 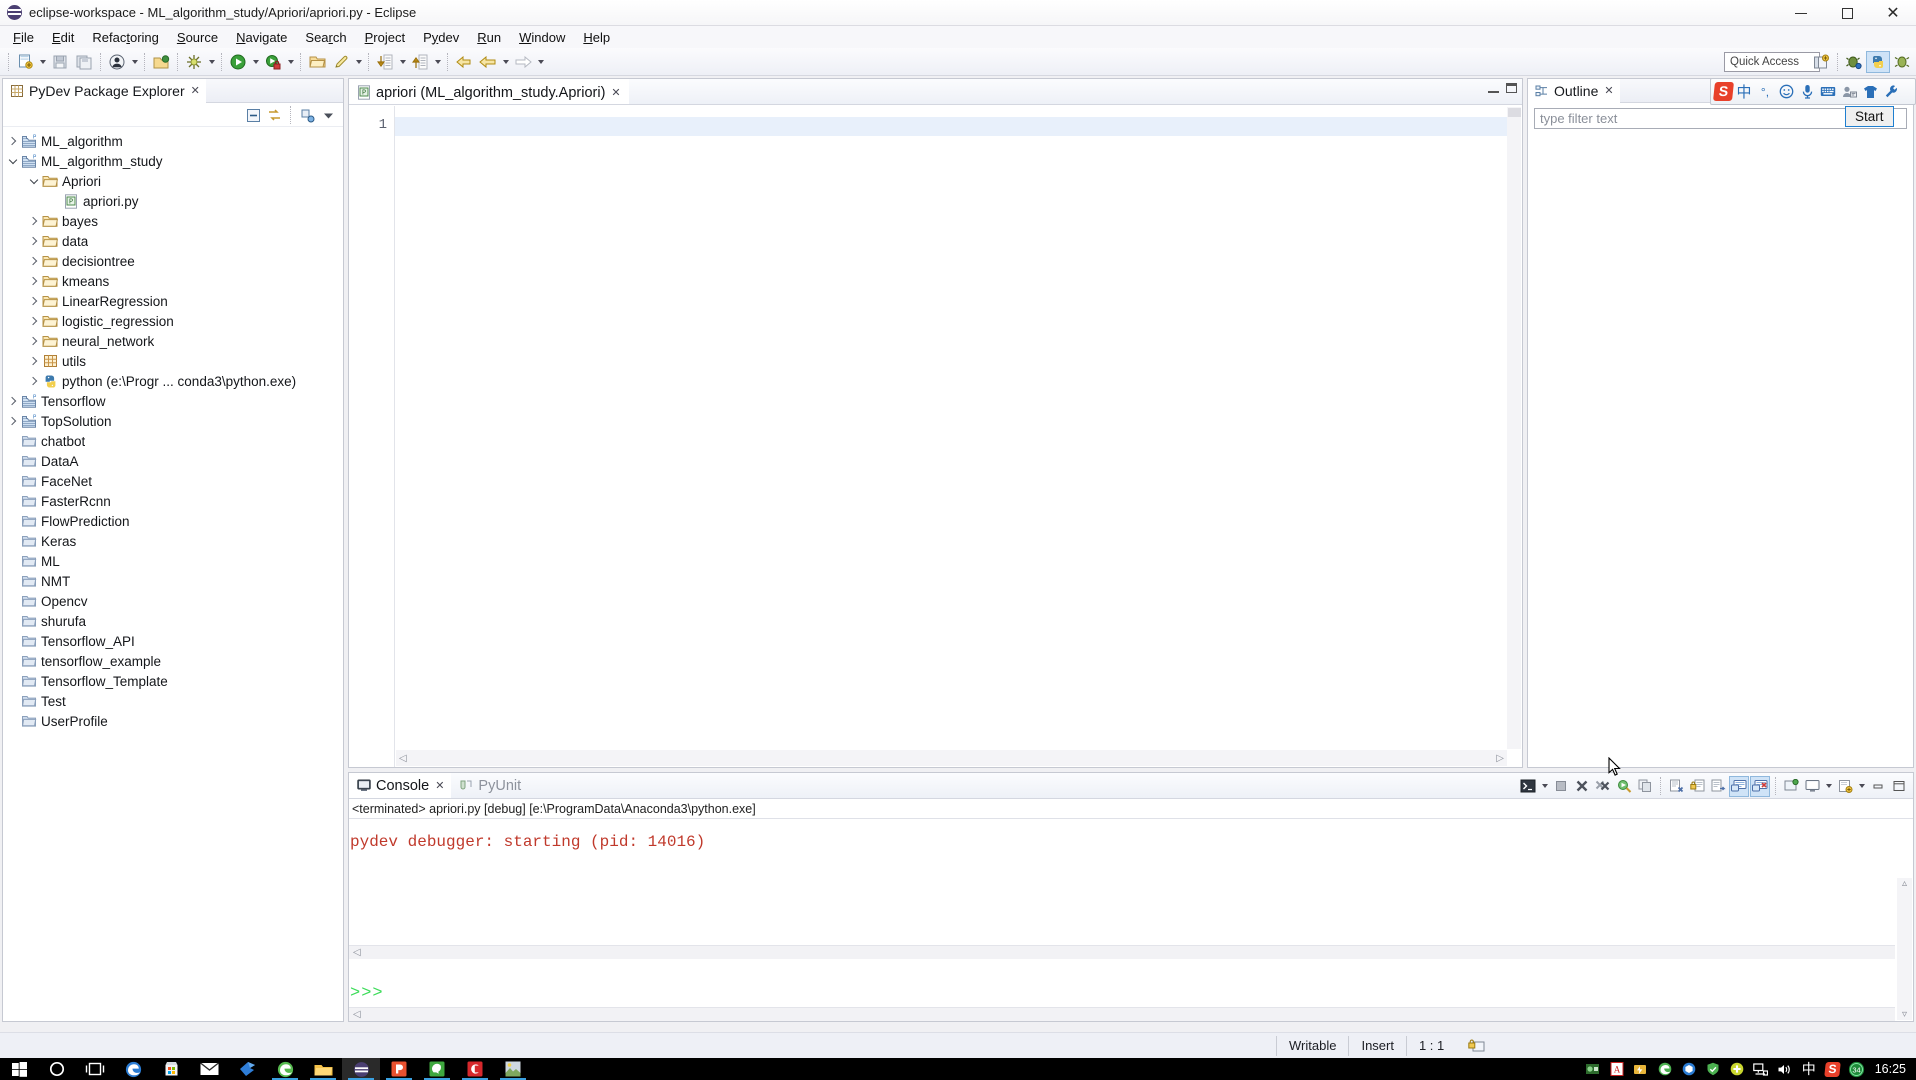 What do you see at coordinates (247, 1069) in the screenshot?
I see `foxmail-icon` at bounding box center [247, 1069].